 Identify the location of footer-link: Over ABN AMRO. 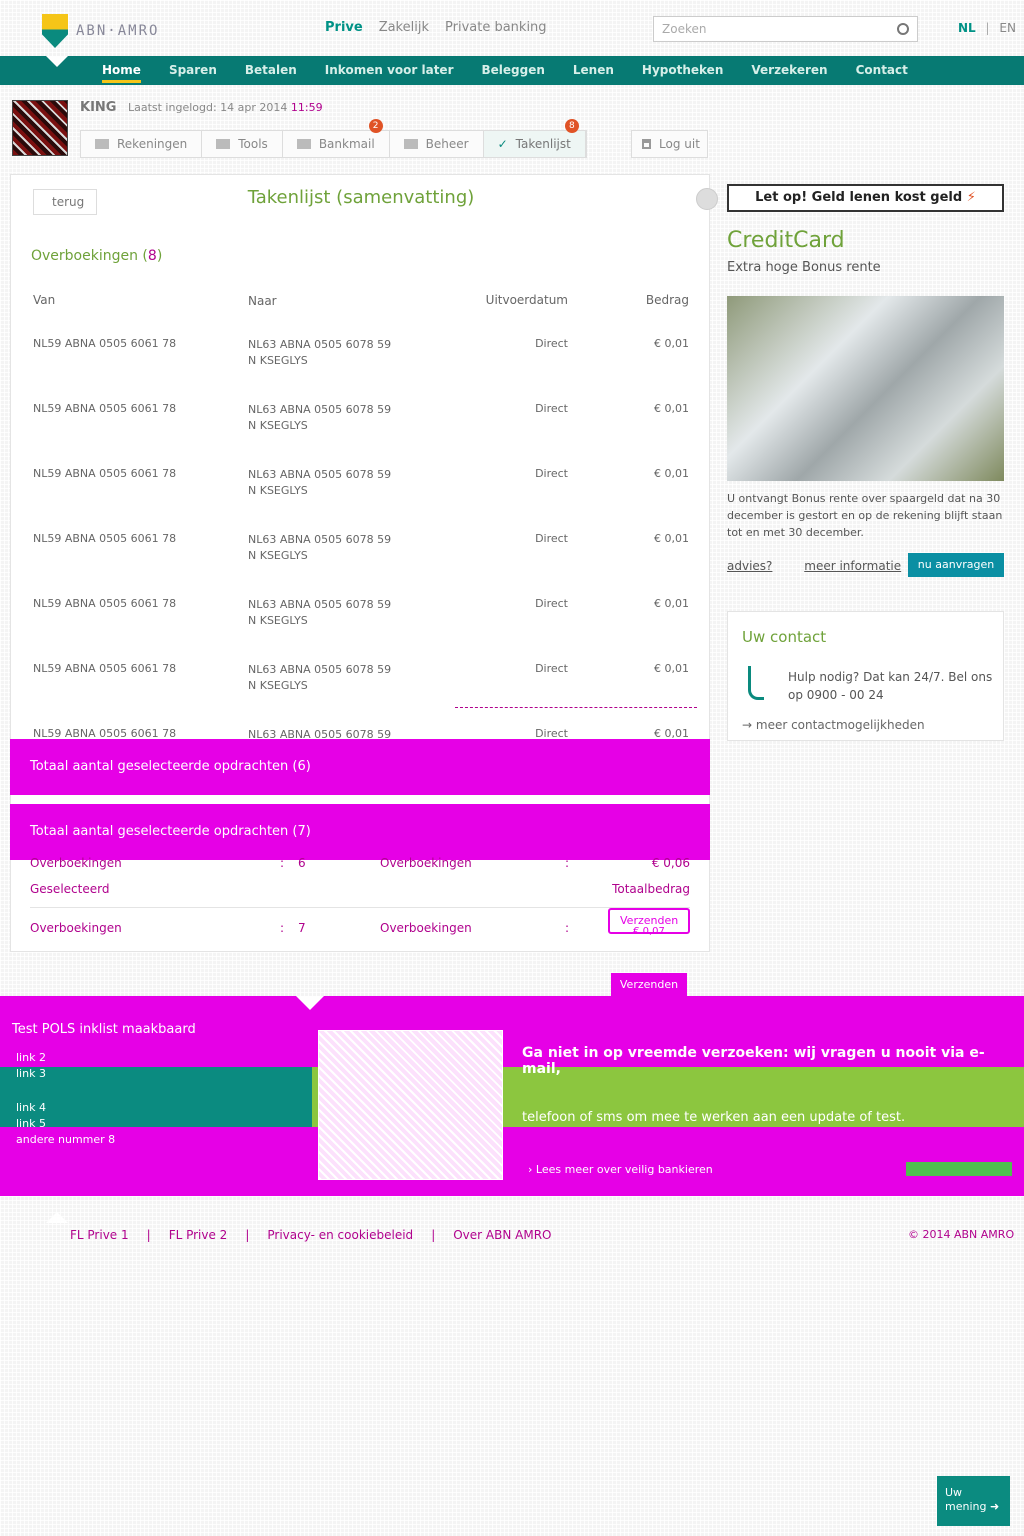
(502, 1235).